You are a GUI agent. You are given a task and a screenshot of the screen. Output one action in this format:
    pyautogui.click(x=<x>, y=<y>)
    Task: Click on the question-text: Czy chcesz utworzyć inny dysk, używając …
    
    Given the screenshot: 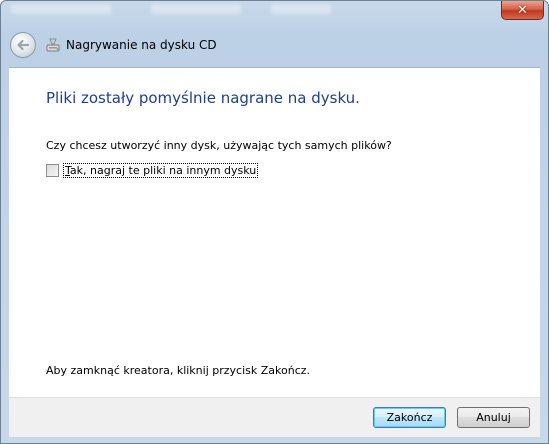 What is the action you would take?
    pyautogui.click(x=219, y=145)
    